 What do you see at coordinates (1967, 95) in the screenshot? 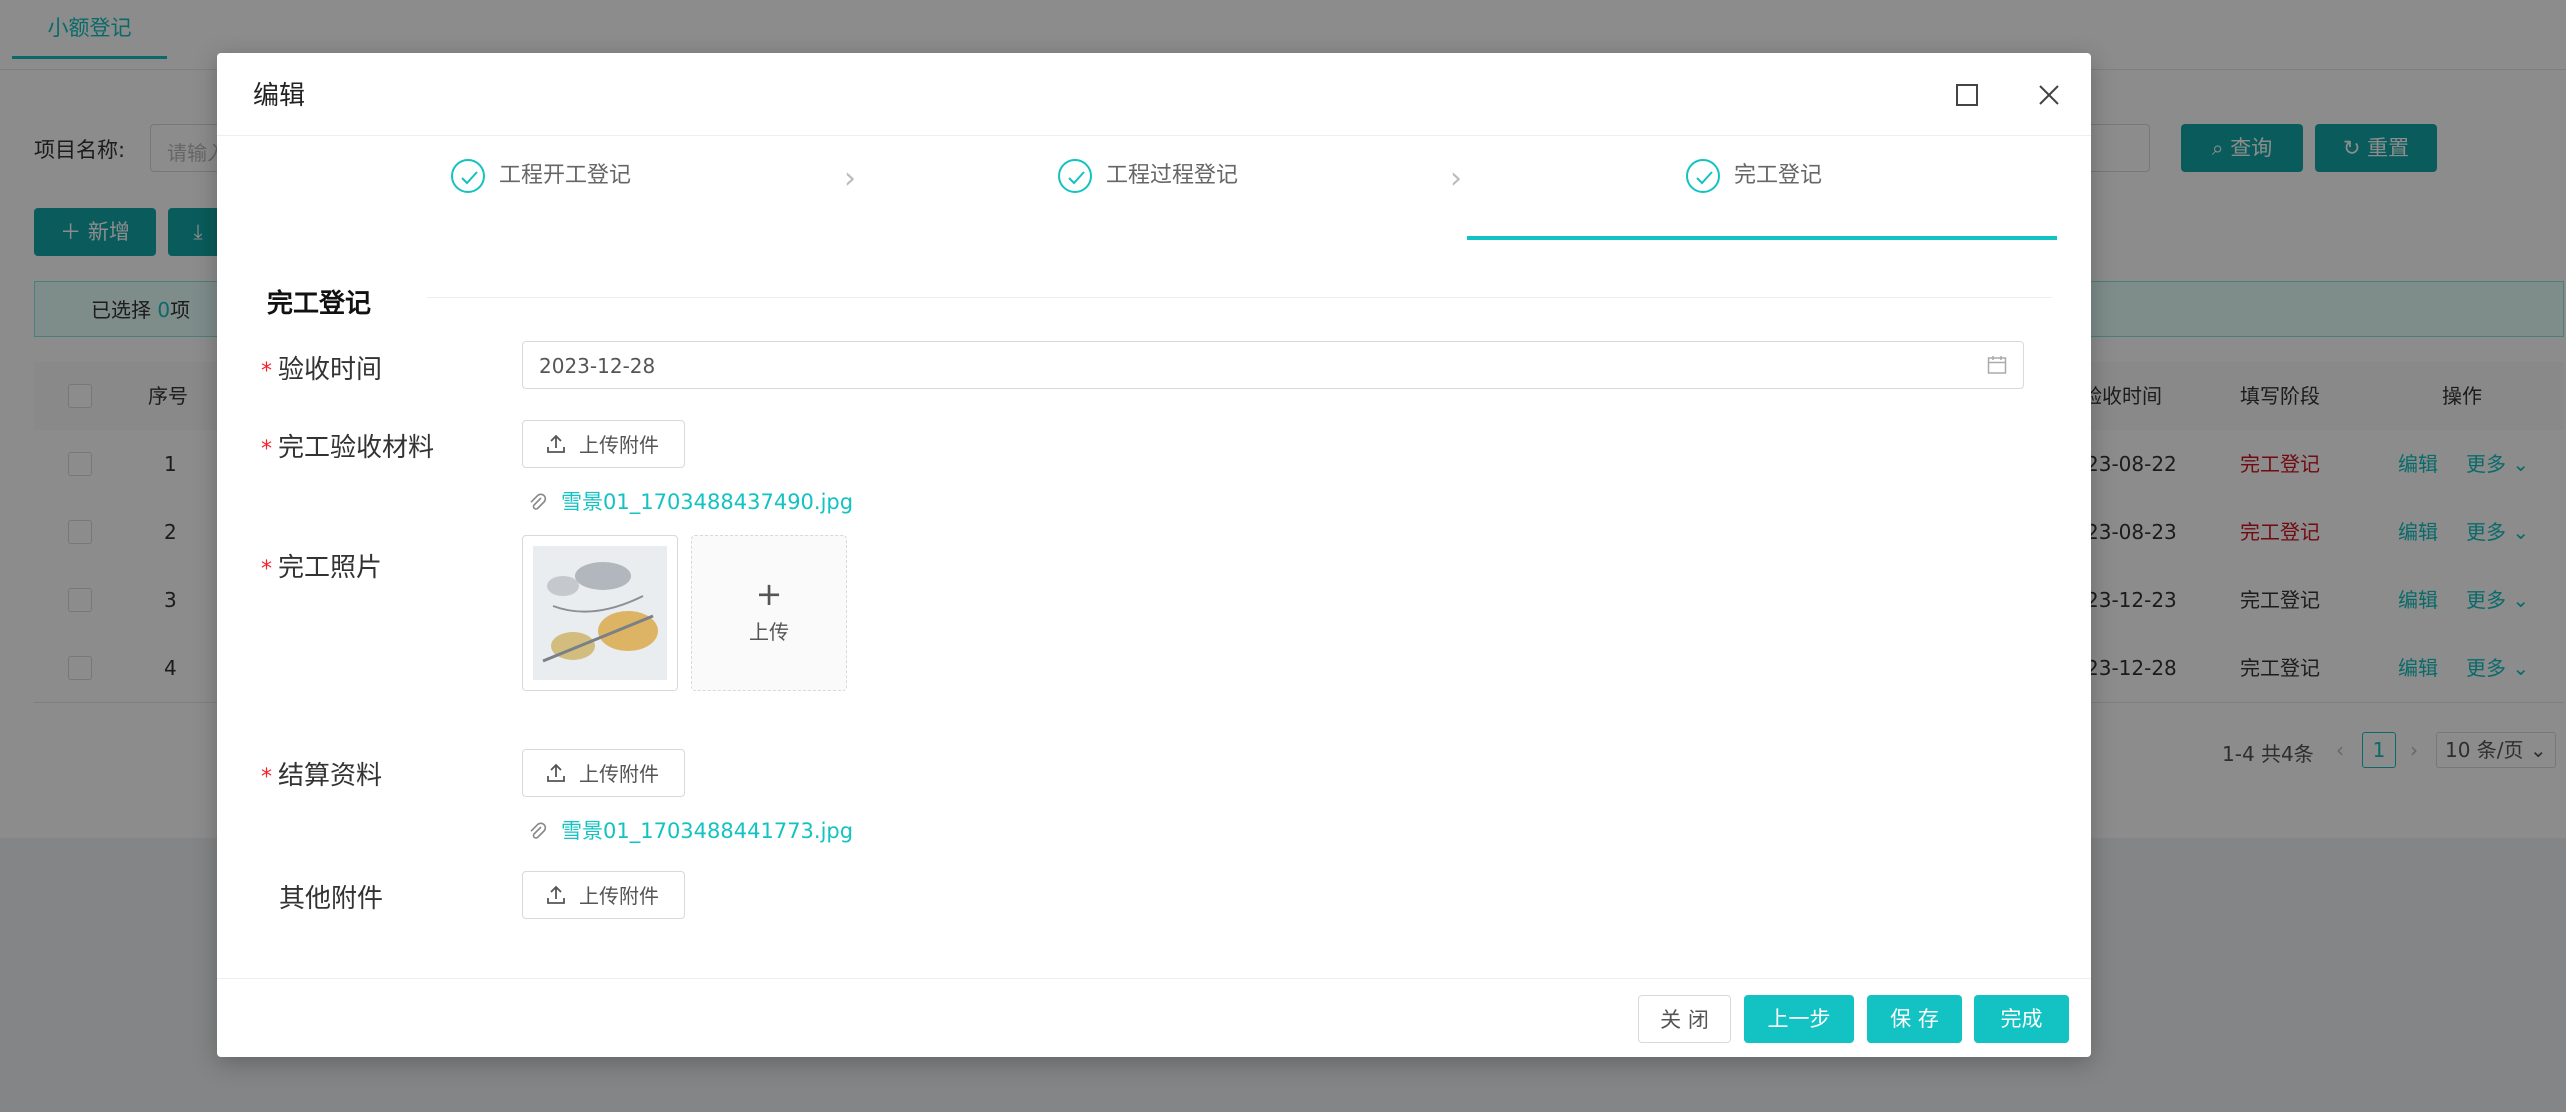
I see `maximize-icon` at bounding box center [1967, 95].